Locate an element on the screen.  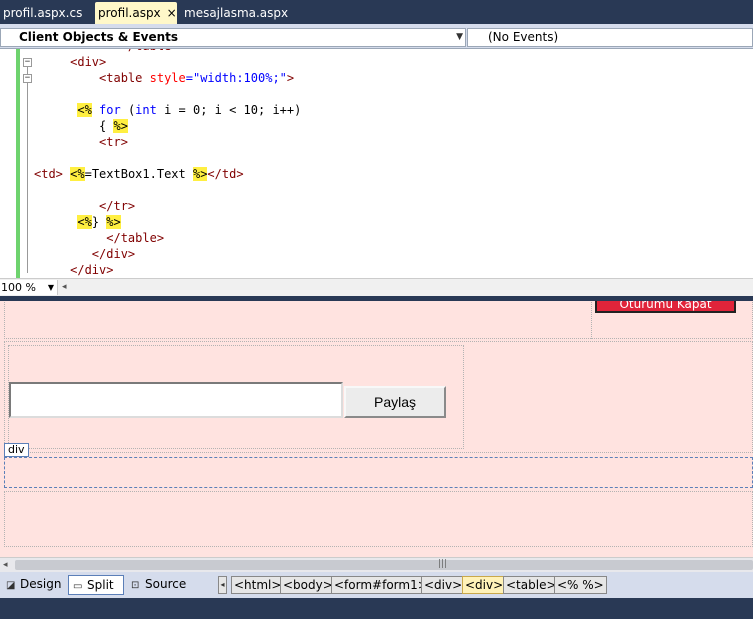
tab-mesajlasma-aspx: mesajlasma.aspx is located at coordinates (236, 13).